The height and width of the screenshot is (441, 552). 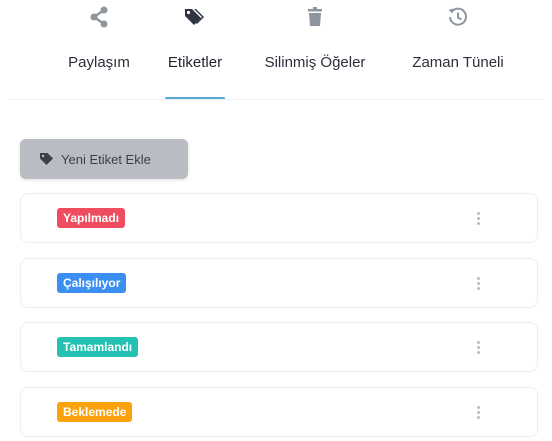 What do you see at coordinates (99, 50) in the screenshot?
I see `tab-paylasim: Paylaşım` at bounding box center [99, 50].